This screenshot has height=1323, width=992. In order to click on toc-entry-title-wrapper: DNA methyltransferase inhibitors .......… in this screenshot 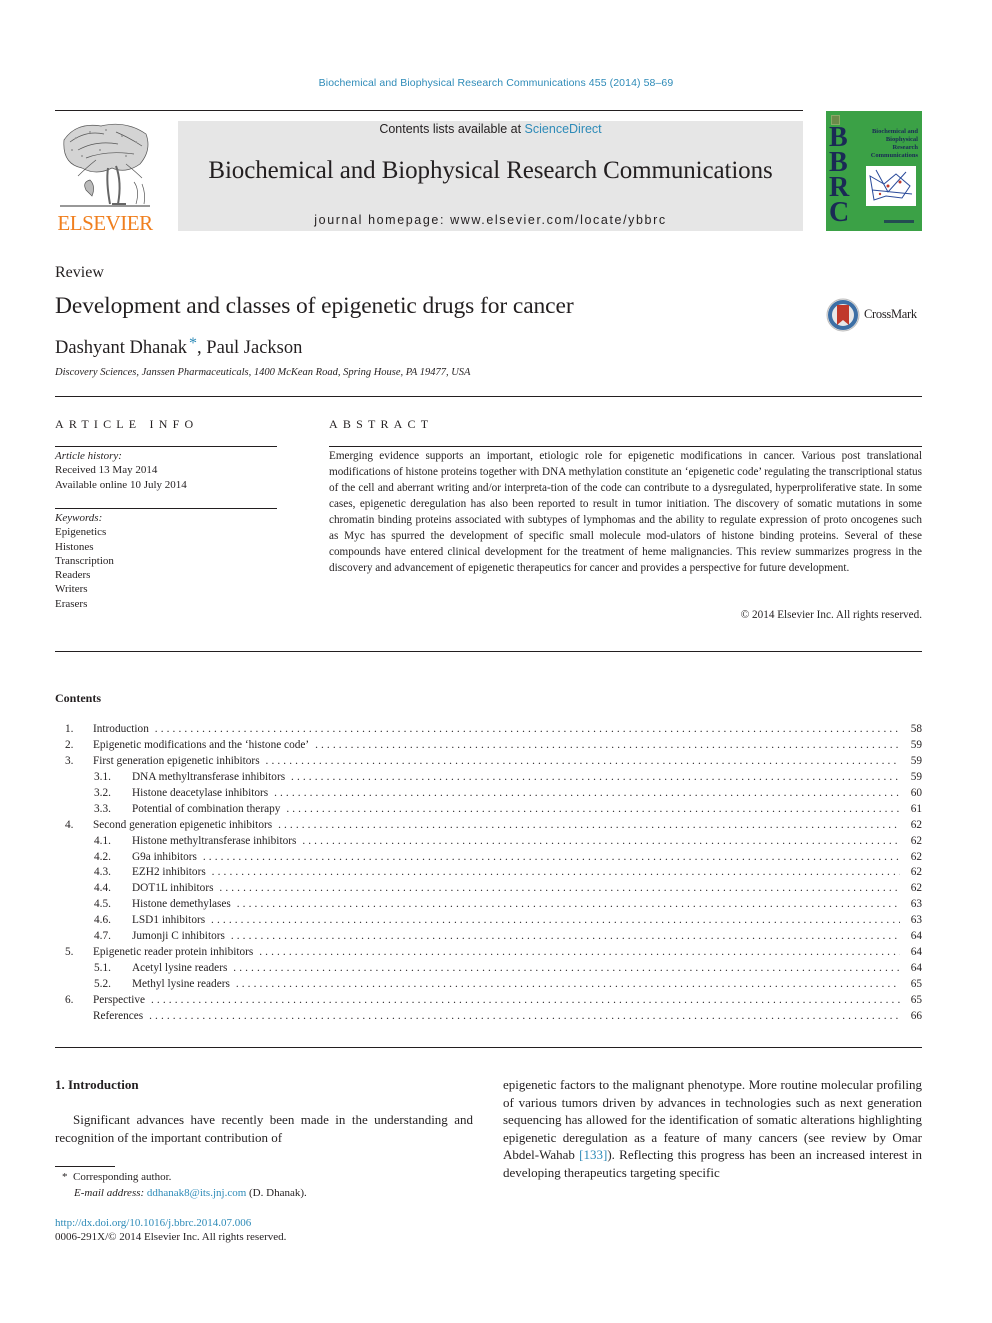, I will do `click(516, 778)`.